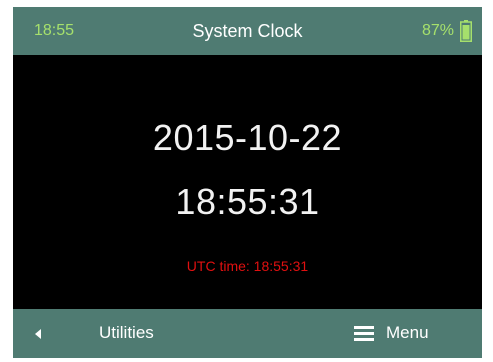 The width and height of the screenshot is (493, 362). What do you see at coordinates (382, 333) in the screenshot?
I see `menu-button: Menu` at bounding box center [382, 333].